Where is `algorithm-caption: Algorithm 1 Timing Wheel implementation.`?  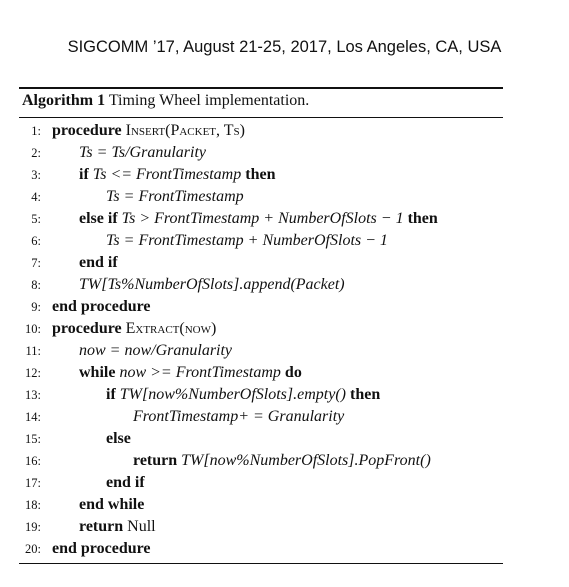 algorithm-caption: Algorithm 1 Timing Wheel implementation. is located at coordinates (165, 101).